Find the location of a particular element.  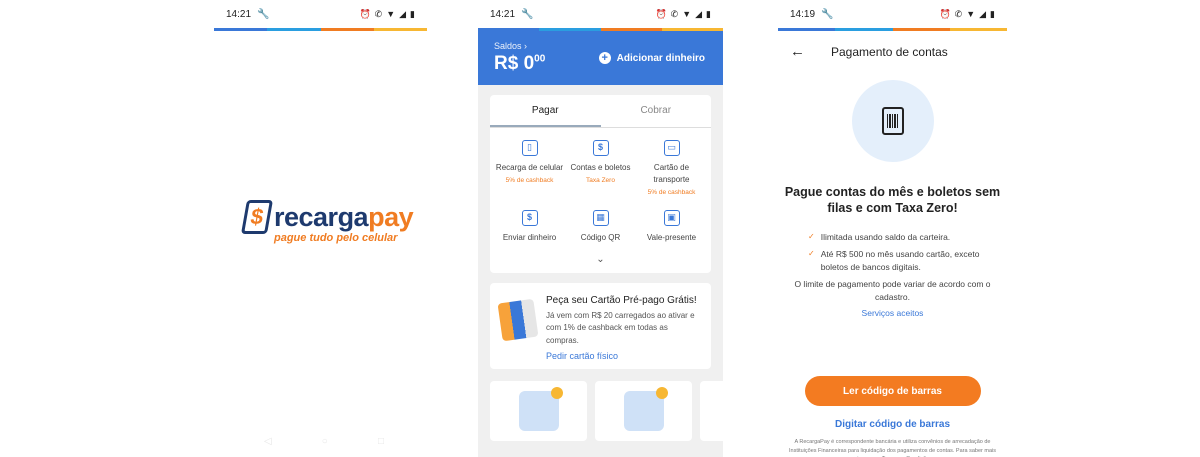

phone-transfer-icon is located at coordinates (645, 408).